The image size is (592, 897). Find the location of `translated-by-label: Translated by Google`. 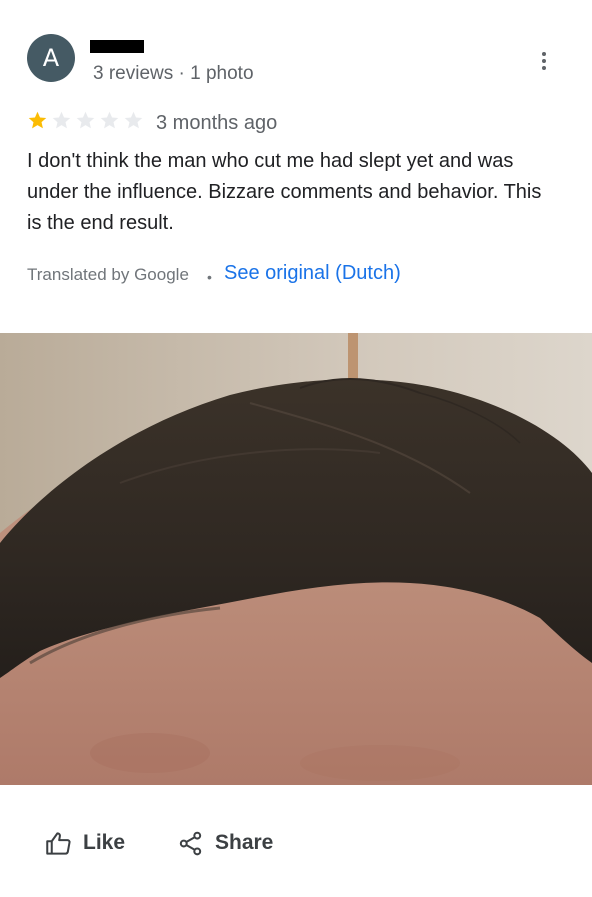

translated-by-label: Translated by Google is located at coordinates (108, 274).